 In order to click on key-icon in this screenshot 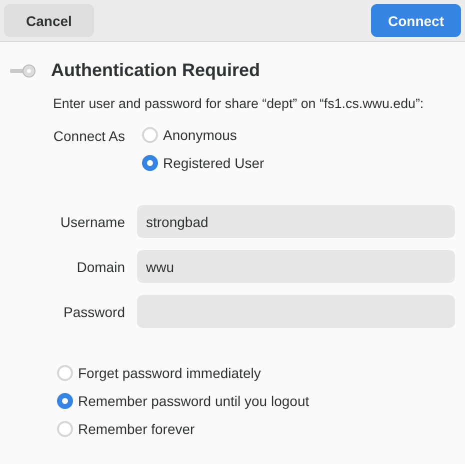, I will do `click(23, 71)`.